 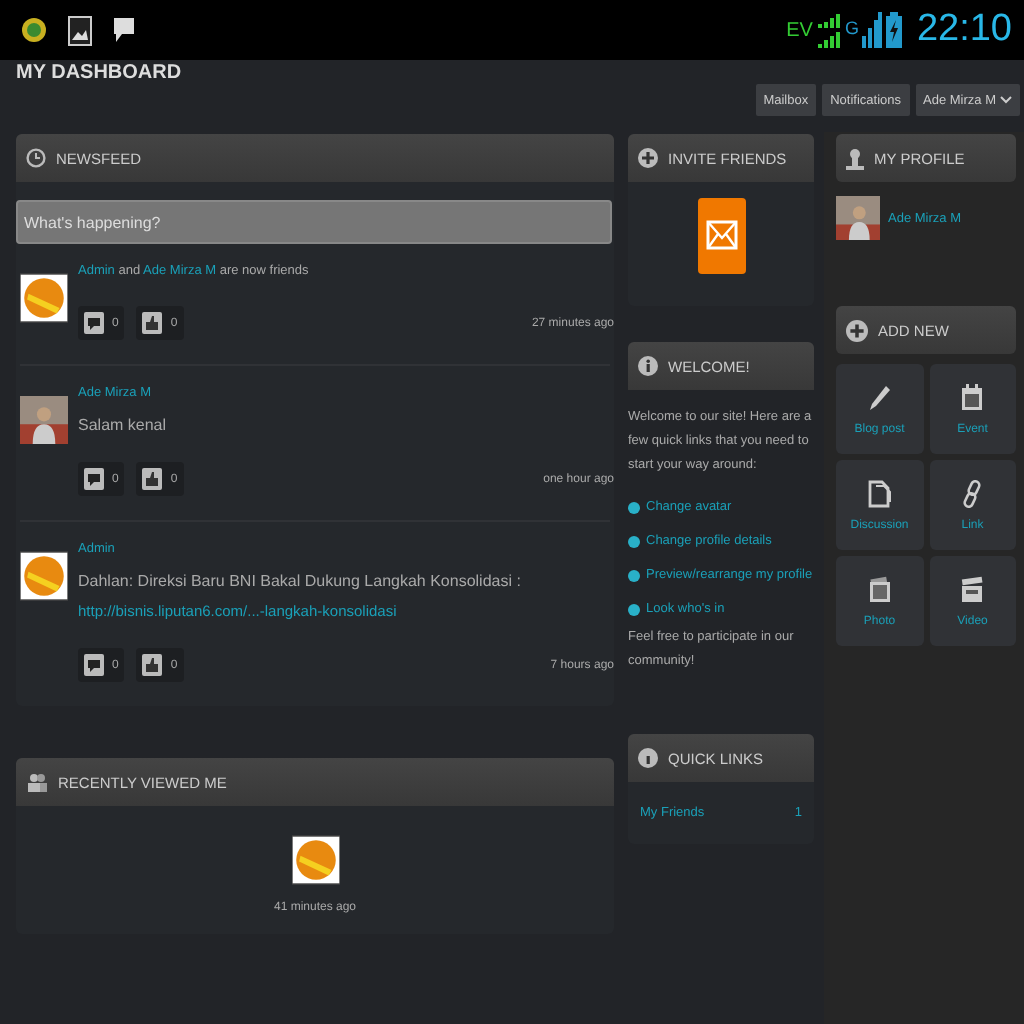 What do you see at coordinates (972, 493) in the screenshot?
I see `chain-link-icon` at bounding box center [972, 493].